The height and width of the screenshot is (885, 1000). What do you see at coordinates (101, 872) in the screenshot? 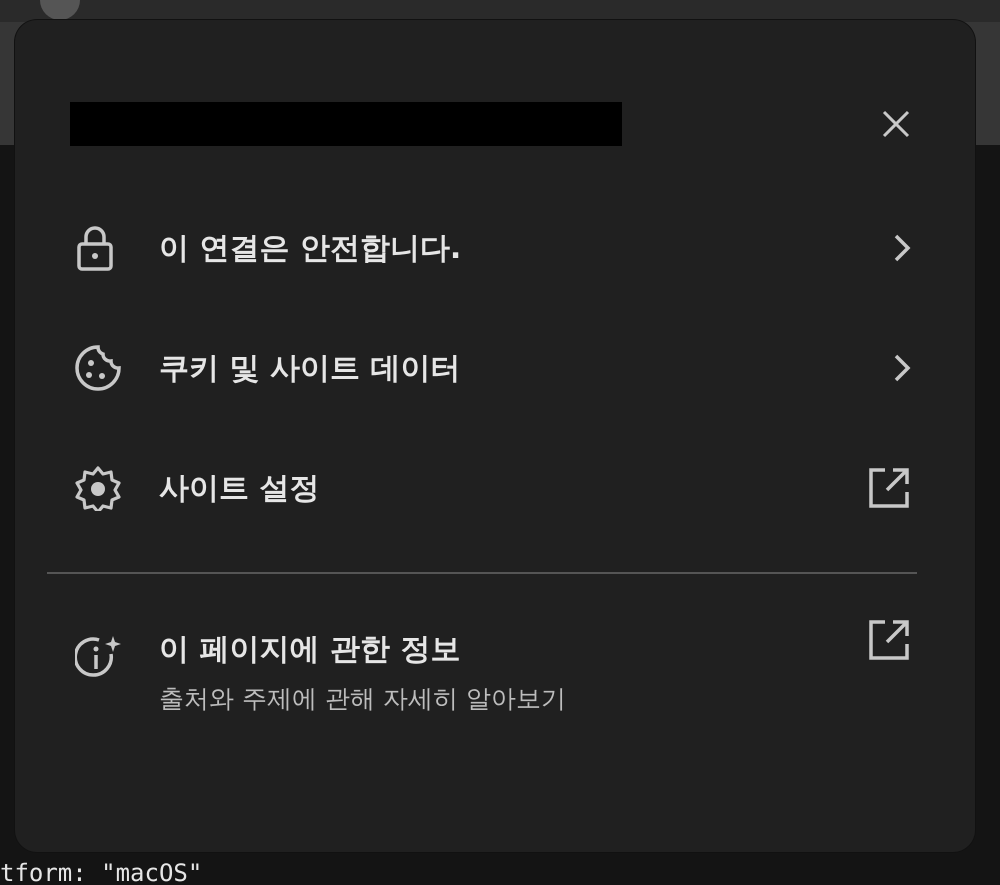
I see `code-text: tform: "macOS"` at bounding box center [101, 872].